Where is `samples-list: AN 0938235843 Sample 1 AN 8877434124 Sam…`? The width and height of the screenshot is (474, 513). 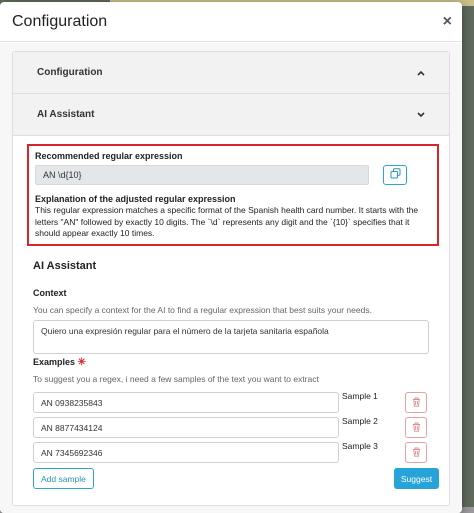
samples-list: AN 0938235843 Sample 1 AN 8877434124 Sam… is located at coordinates (231, 431).